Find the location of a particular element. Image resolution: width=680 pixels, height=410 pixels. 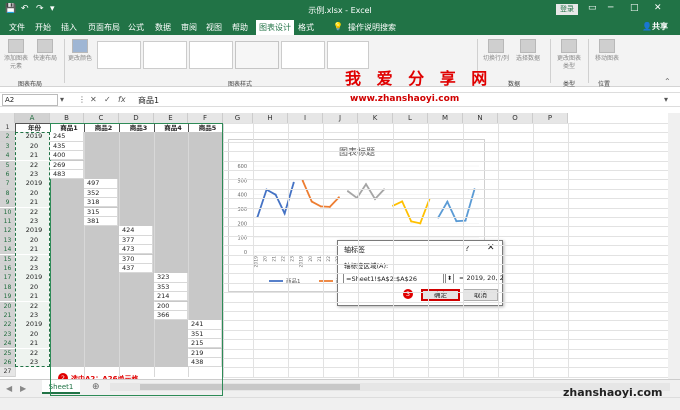

value-cell: 377 is located at coordinates (136, 240).